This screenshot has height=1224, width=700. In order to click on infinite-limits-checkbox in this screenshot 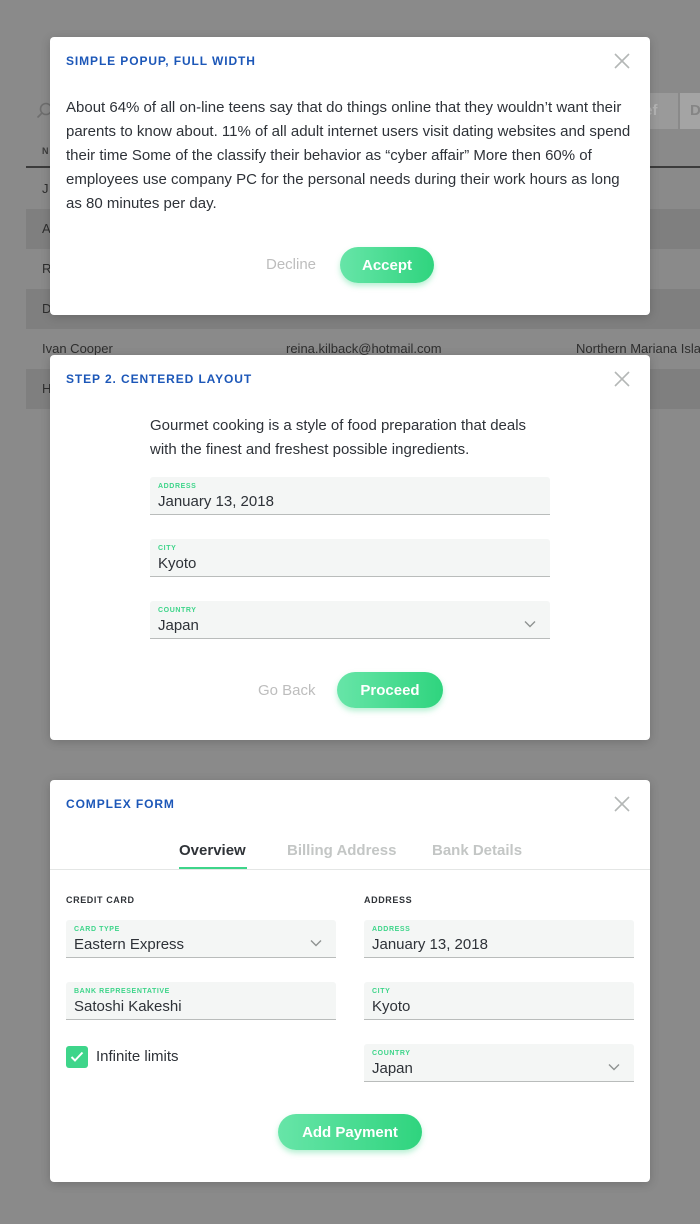, I will do `click(77, 1057)`.